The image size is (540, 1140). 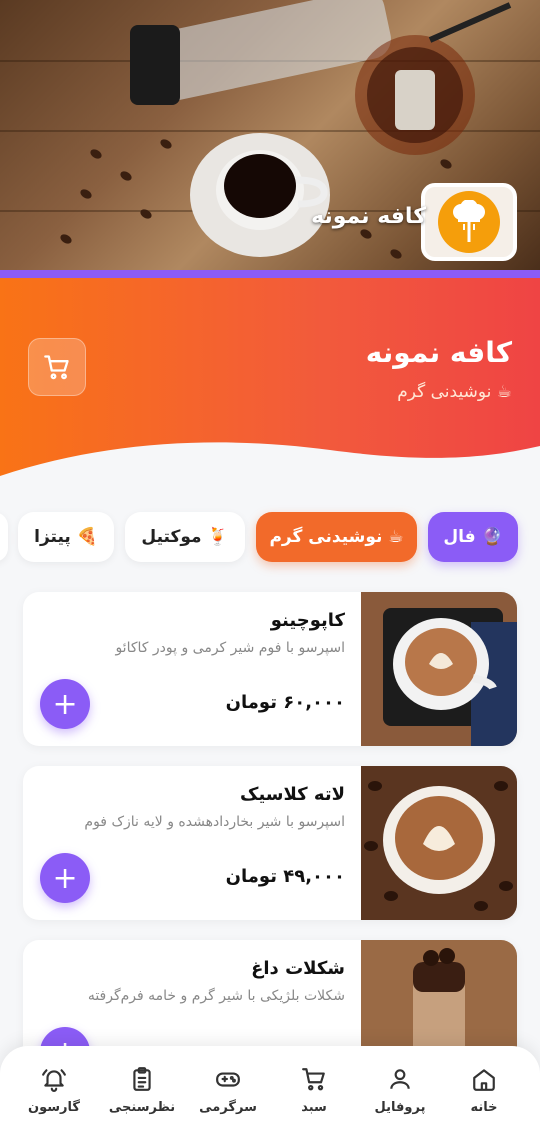 What do you see at coordinates (4, 537) in the screenshot?
I see `chip-partial` at bounding box center [4, 537].